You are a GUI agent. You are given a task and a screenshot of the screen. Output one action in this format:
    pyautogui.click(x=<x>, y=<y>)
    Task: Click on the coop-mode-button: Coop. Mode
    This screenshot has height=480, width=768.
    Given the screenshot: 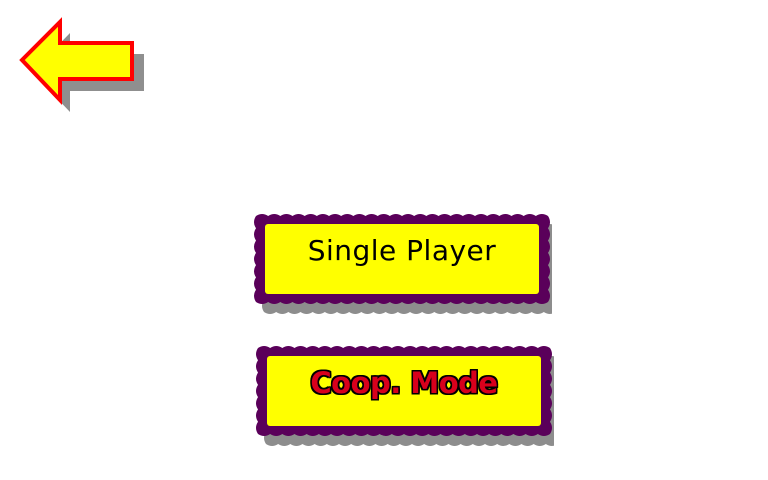 What is the action you would take?
    pyautogui.click(x=404, y=395)
    